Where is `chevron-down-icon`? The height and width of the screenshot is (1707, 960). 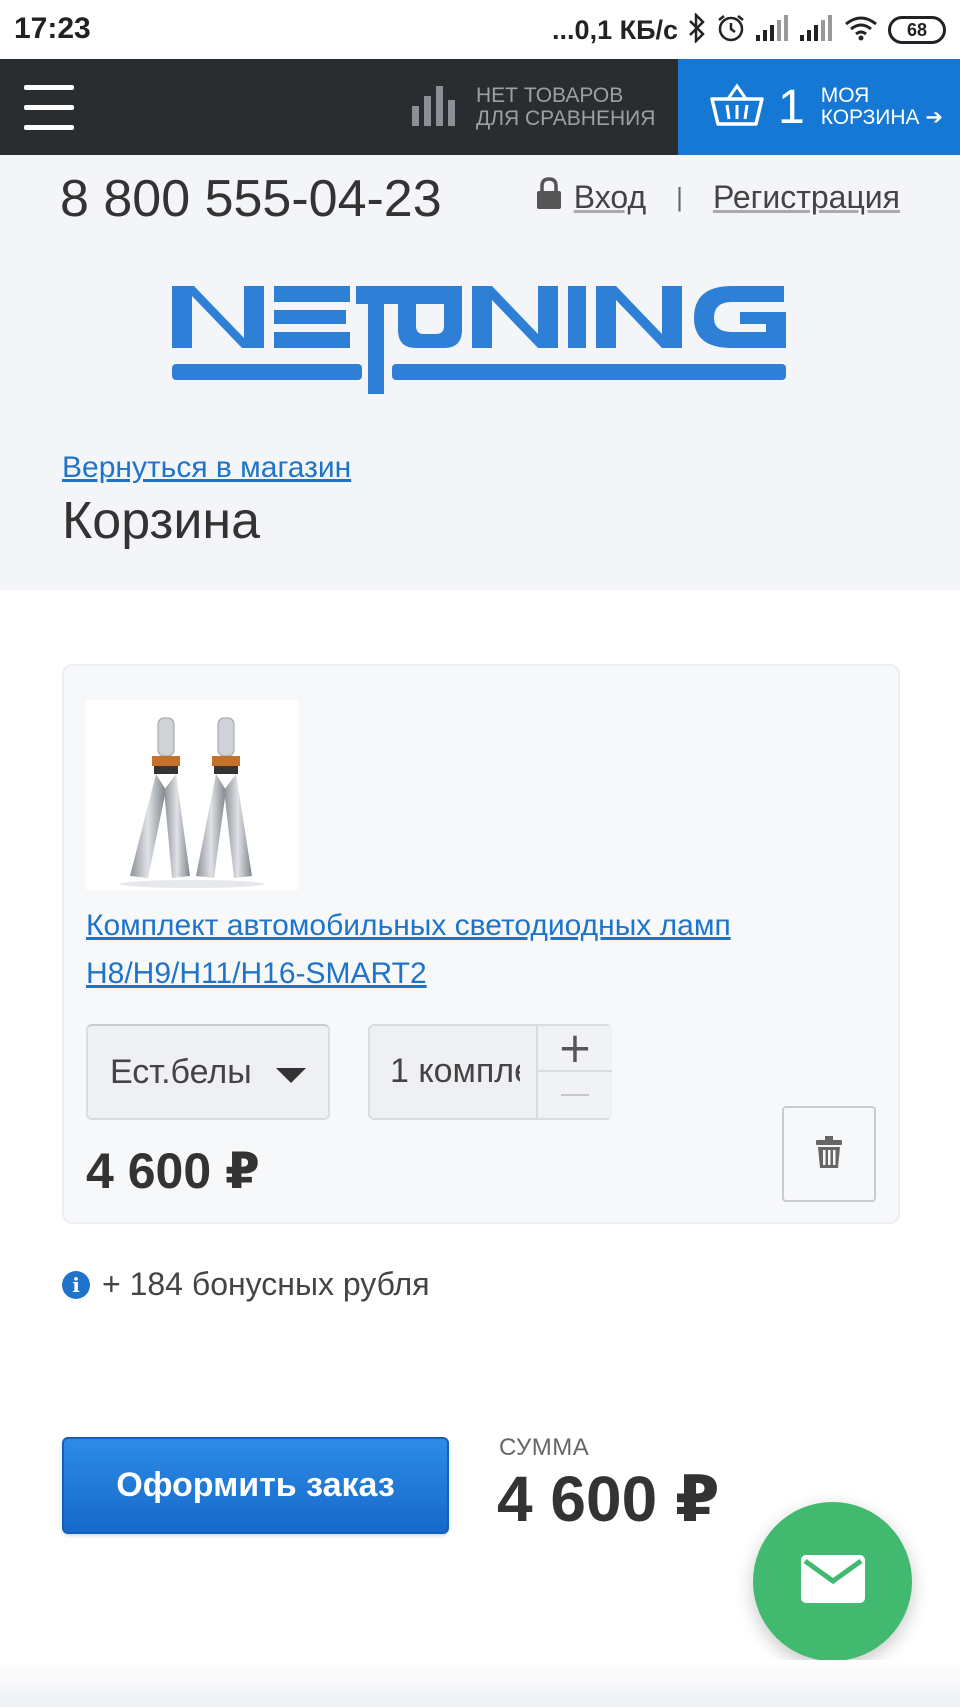 chevron-down-icon is located at coordinates (291, 1075).